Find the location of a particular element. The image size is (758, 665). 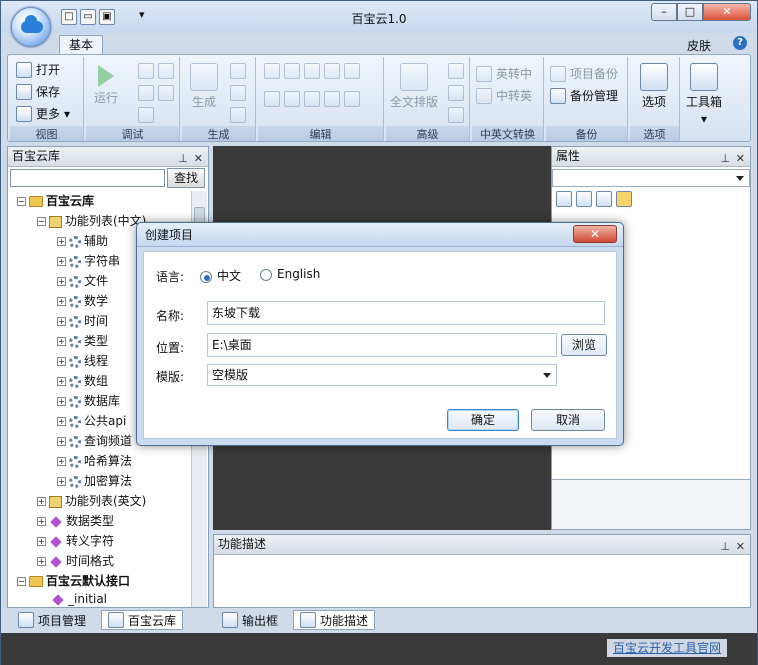

convert-icon is located at coordinates (484, 95).